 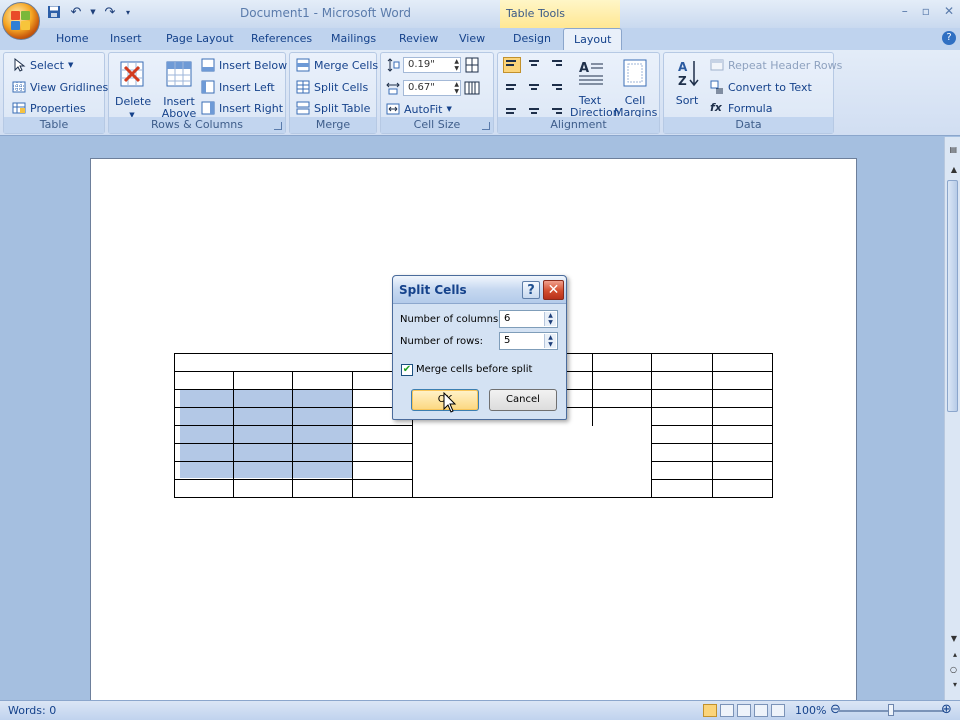 What do you see at coordinates (179, 89) in the screenshot?
I see `insert-above-button: Insert Above` at bounding box center [179, 89].